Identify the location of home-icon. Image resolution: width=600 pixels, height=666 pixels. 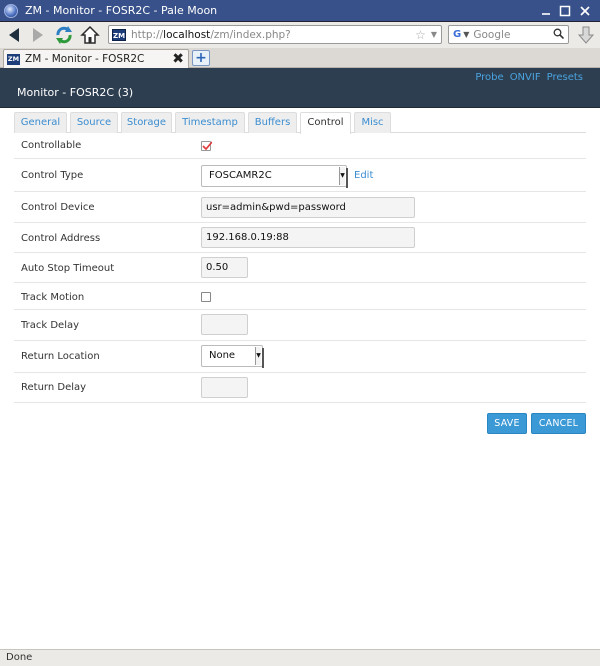
(90, 35).